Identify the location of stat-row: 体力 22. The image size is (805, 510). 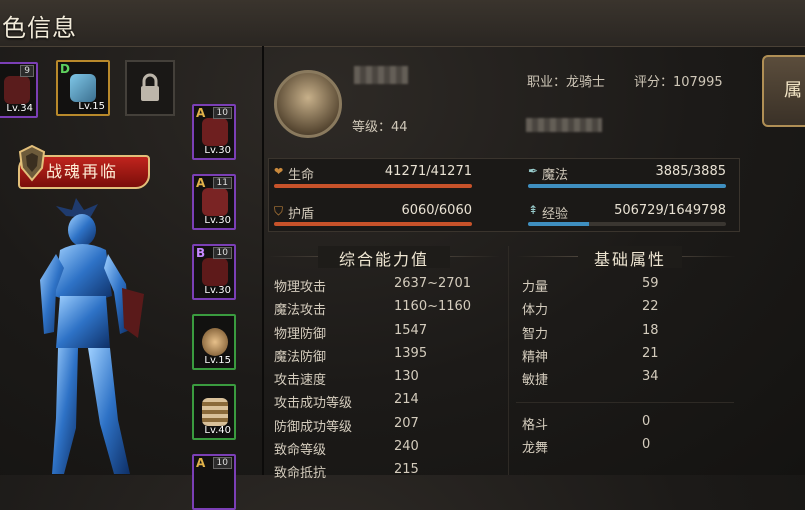
(627, 310).